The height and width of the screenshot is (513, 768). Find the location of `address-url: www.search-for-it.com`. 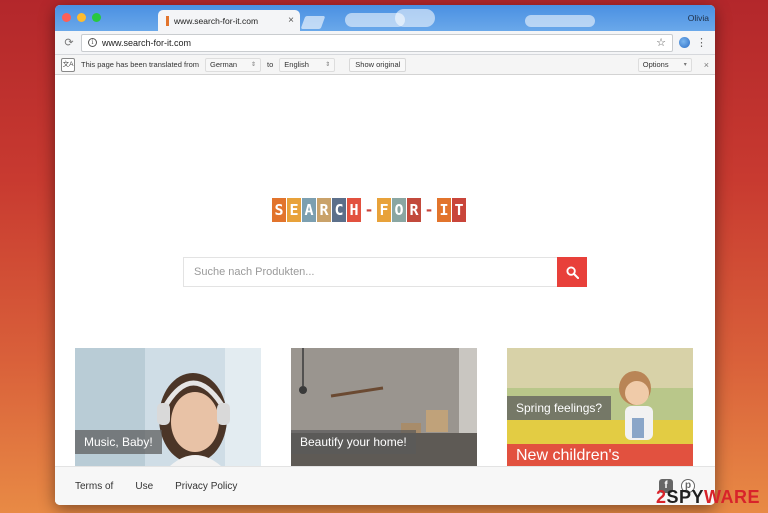

address-url: www.search-for-it.com is located at coordinates (376, 43).